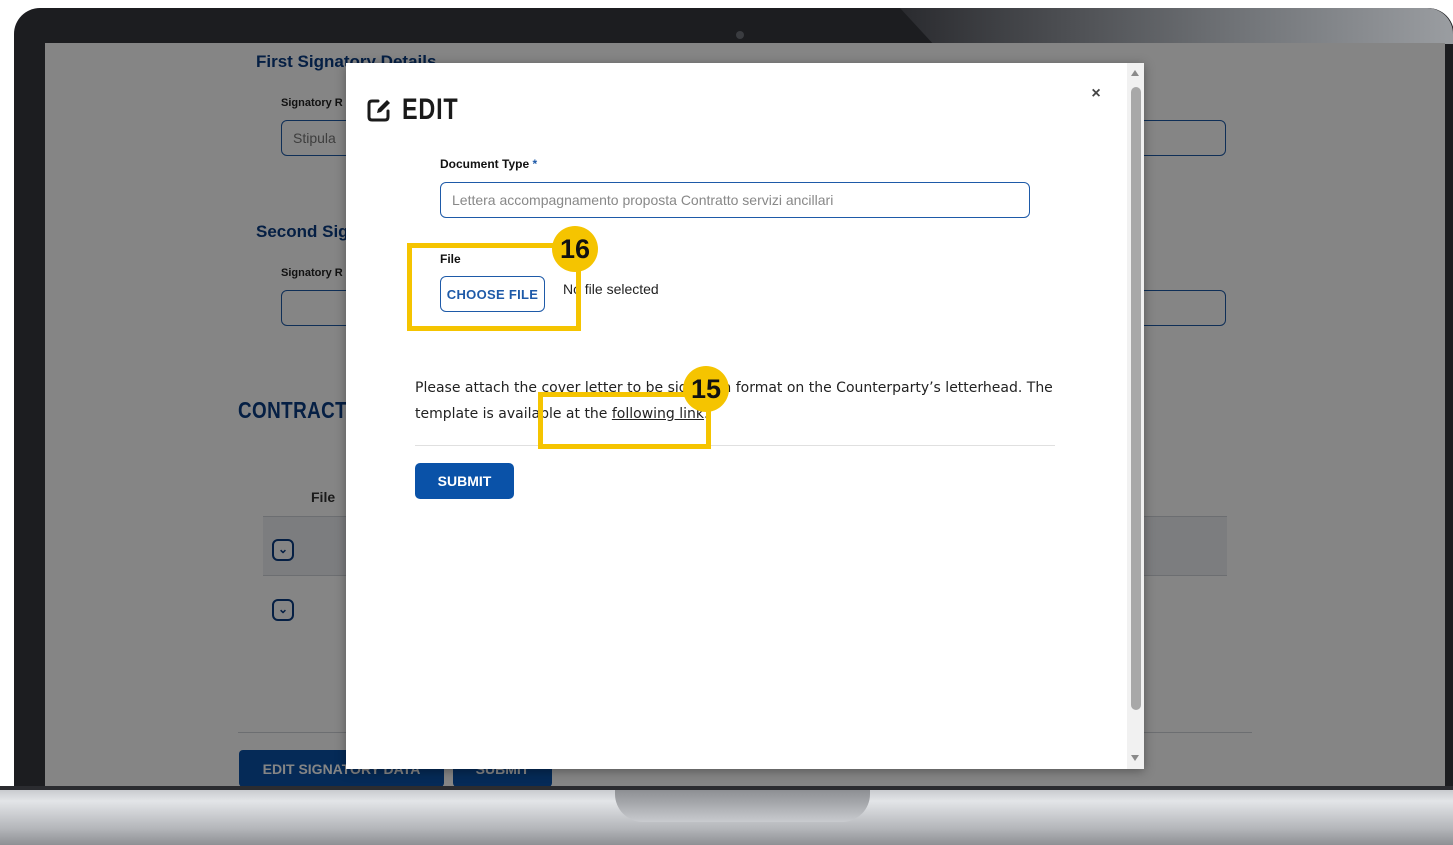  I want to click on modal-title: EDIT, so click(430, 109).